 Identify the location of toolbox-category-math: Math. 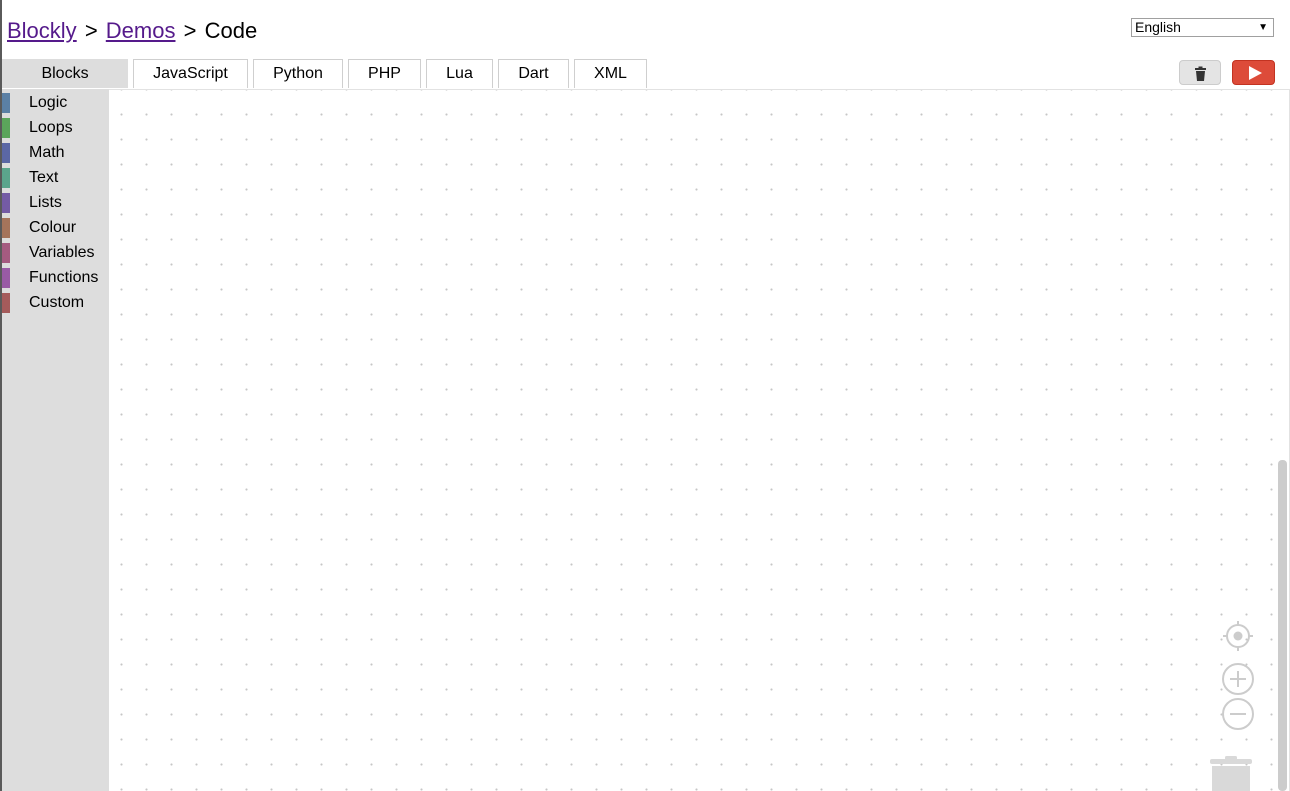
(55, 153).